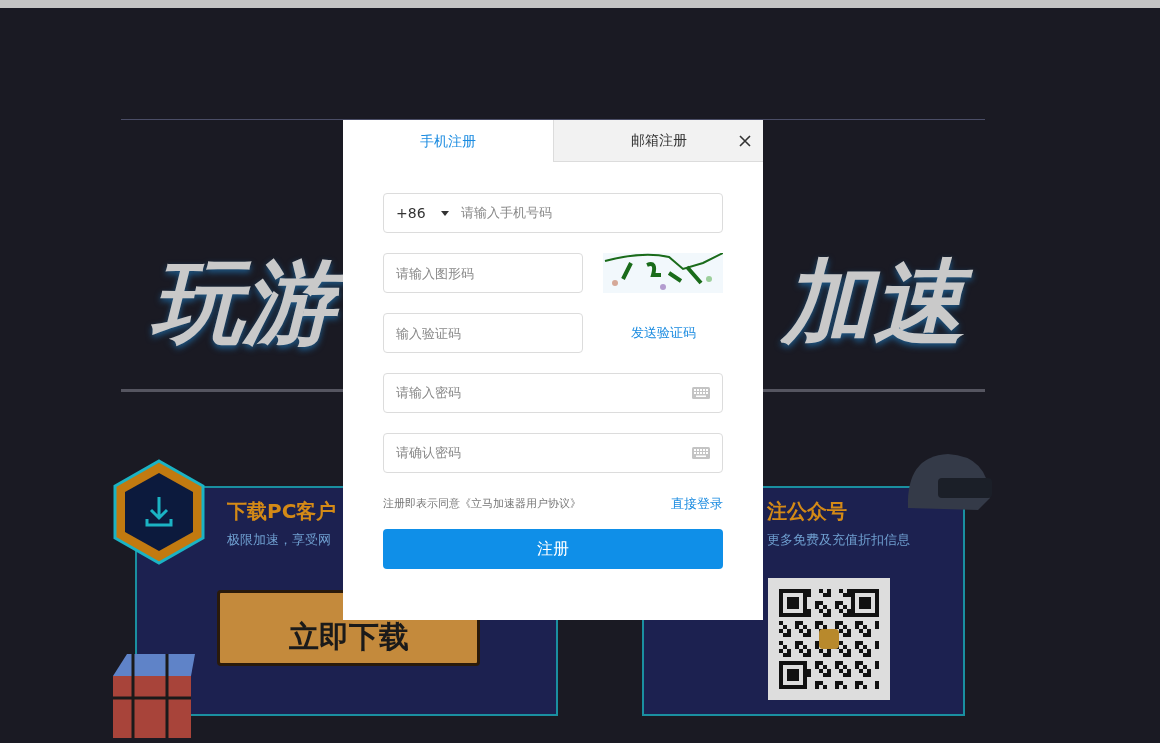  I want to click on card-title: 注公众号, so click(807, 511).